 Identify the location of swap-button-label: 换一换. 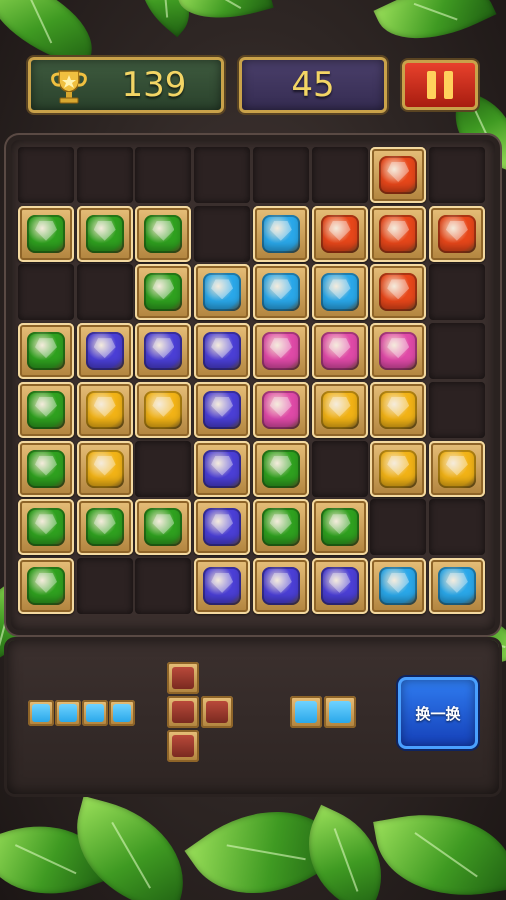
(438, 713).